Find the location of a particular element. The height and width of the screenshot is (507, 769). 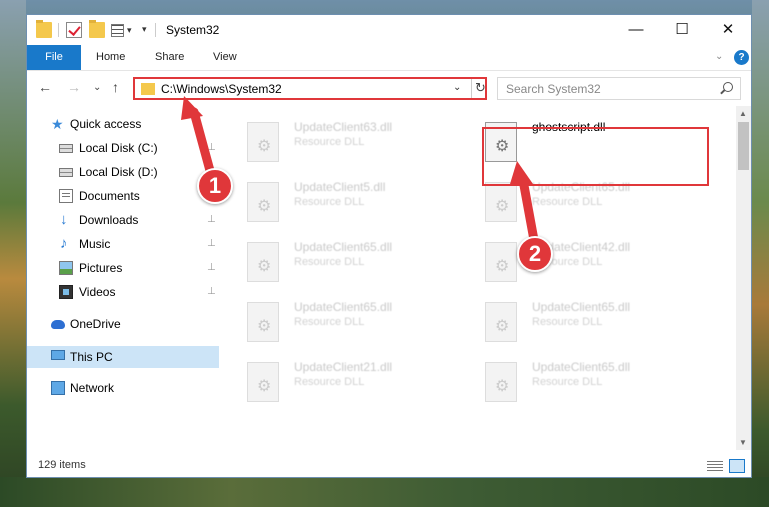

sidebar-item-network: Network is located at coordinates (123, 388).